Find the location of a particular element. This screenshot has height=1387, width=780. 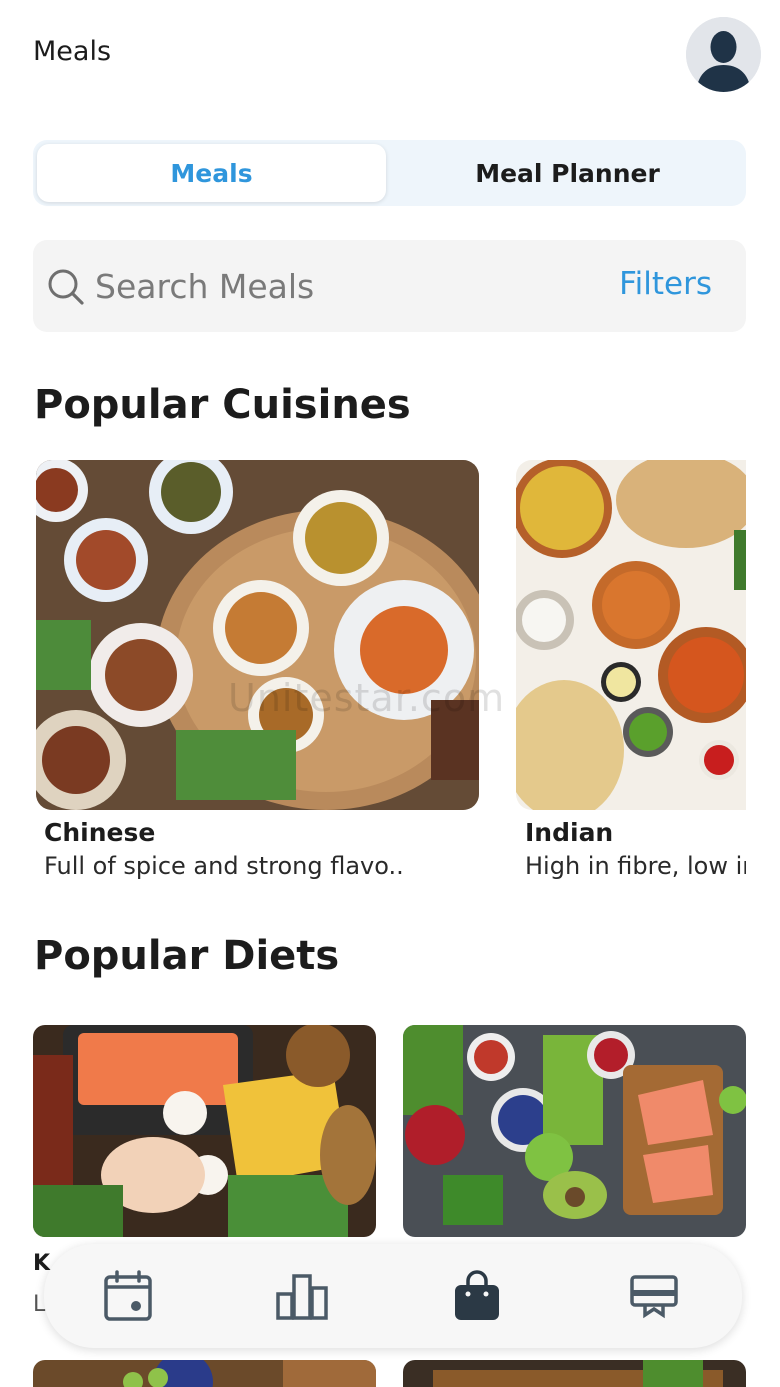

search-icon is located at coordinates (66, 287).